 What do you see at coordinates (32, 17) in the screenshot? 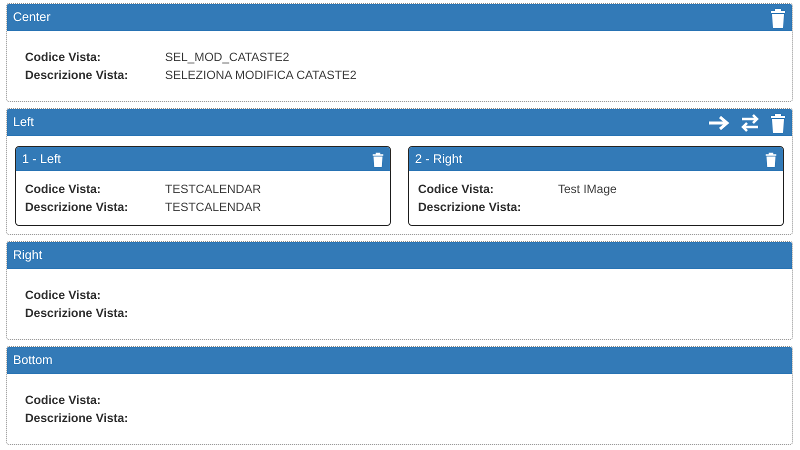
I see `panel-title: Center` at bounding box center [32, 17].